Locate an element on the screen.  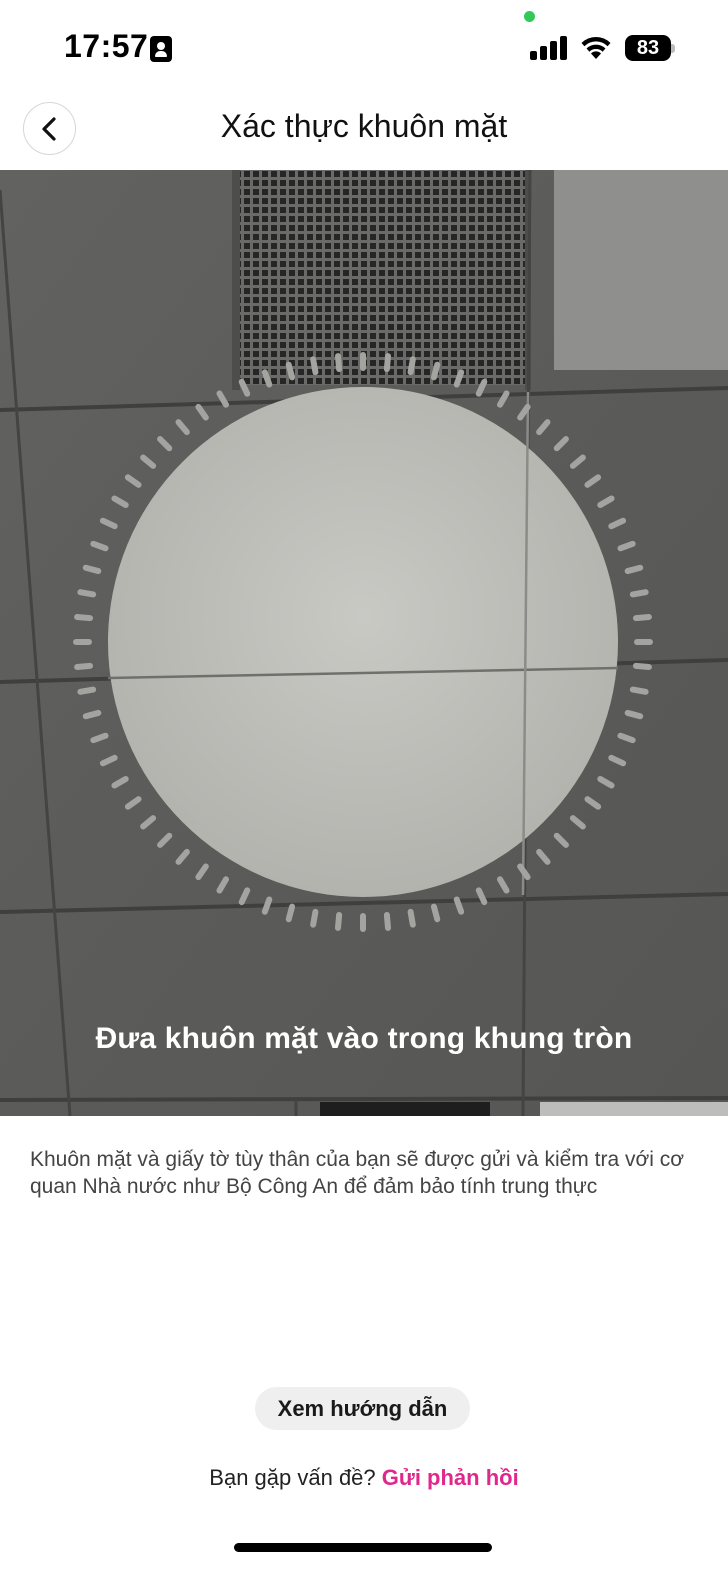
contact-card-icon is located at coordinates (161, 49).